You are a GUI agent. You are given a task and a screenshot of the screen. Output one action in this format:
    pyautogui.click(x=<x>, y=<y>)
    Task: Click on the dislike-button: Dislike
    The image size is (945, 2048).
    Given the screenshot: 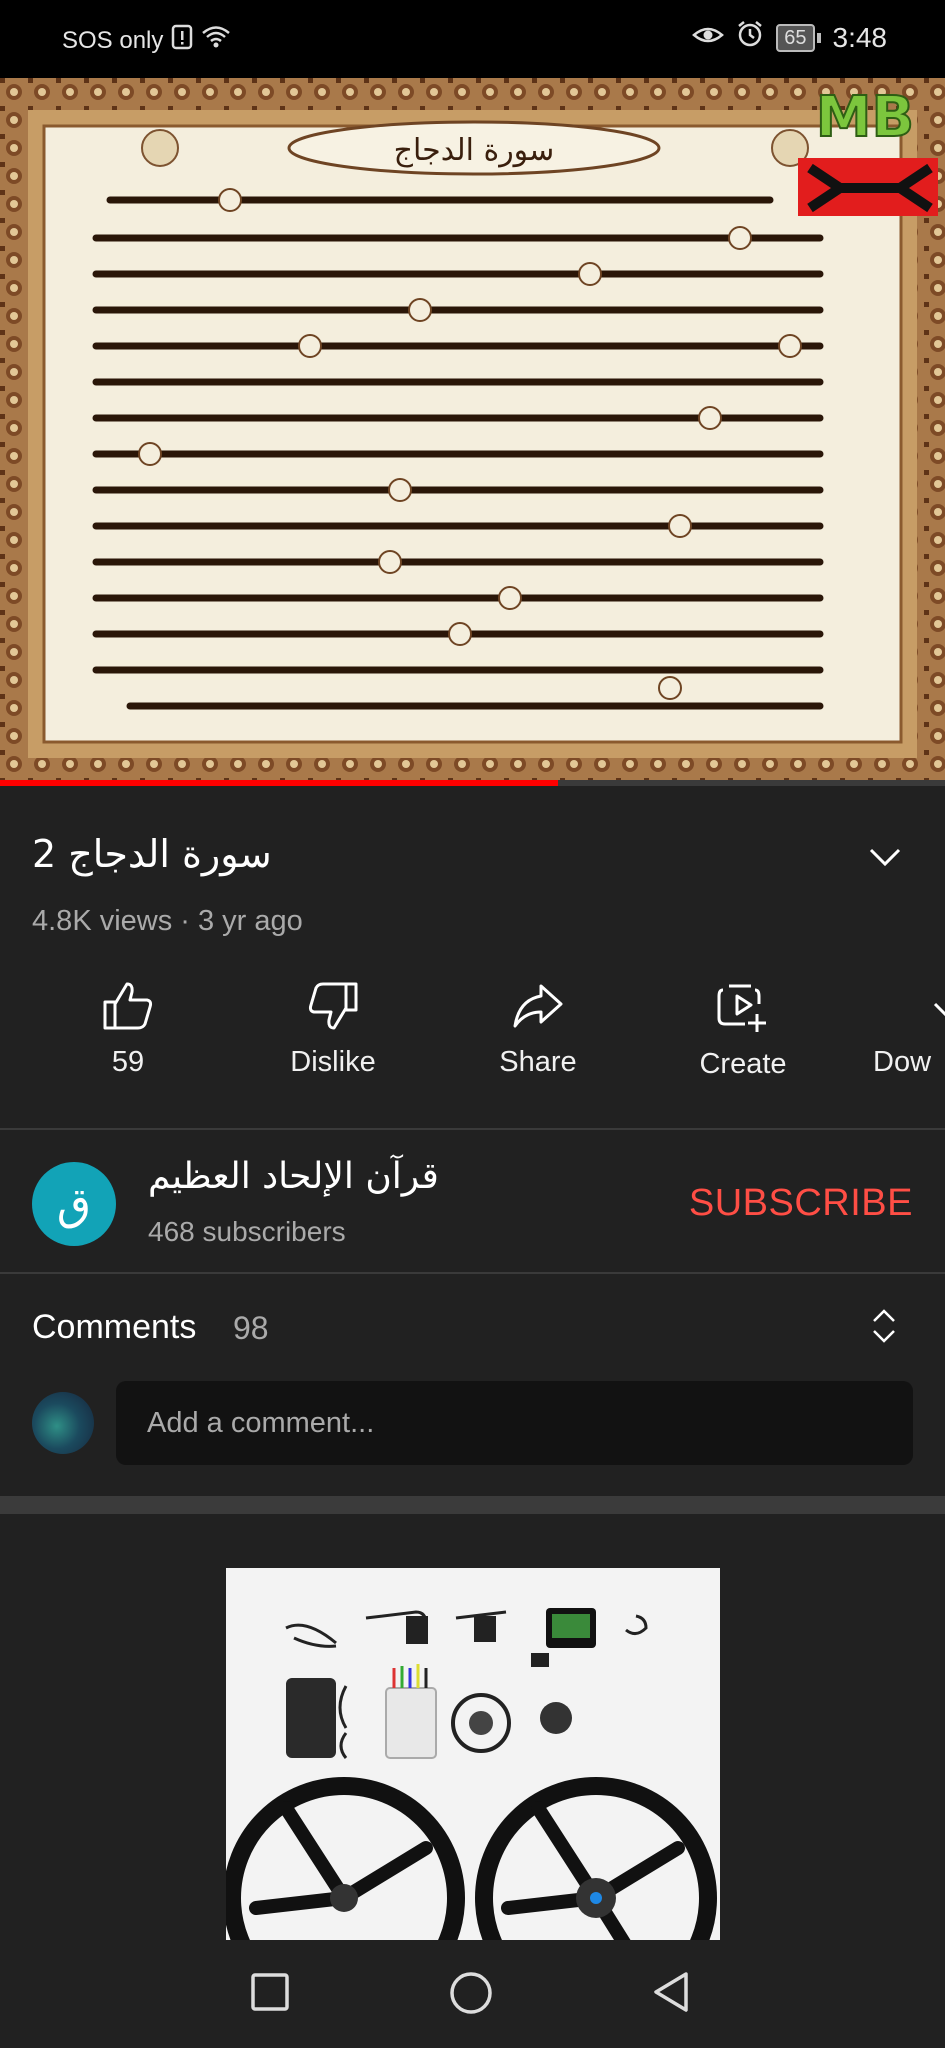 What is the action you would take?
    pyautogui.click(x=333, y=1029)
    